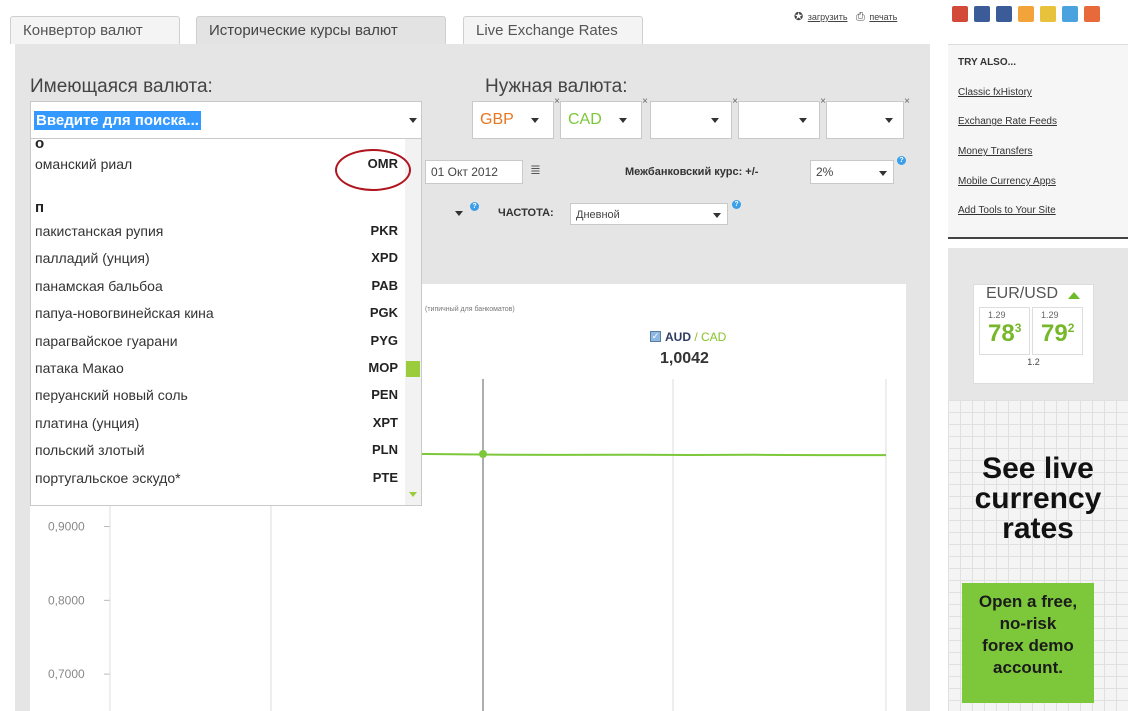 Image resolution: width=1128 pixels, height=711 pixels. Describe the element at coordinates (87, 422) in the screenshot. I see `currency-name: платина (унция)` at that location.